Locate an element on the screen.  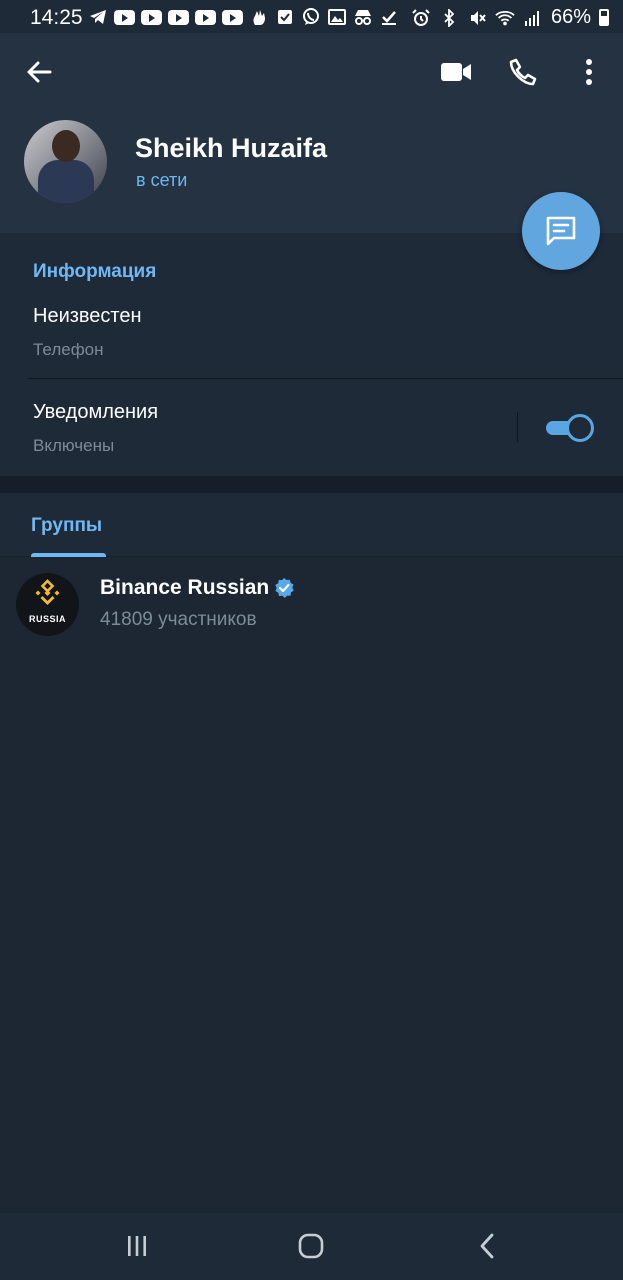
tab-indicator is located at coordinates (68, 555).